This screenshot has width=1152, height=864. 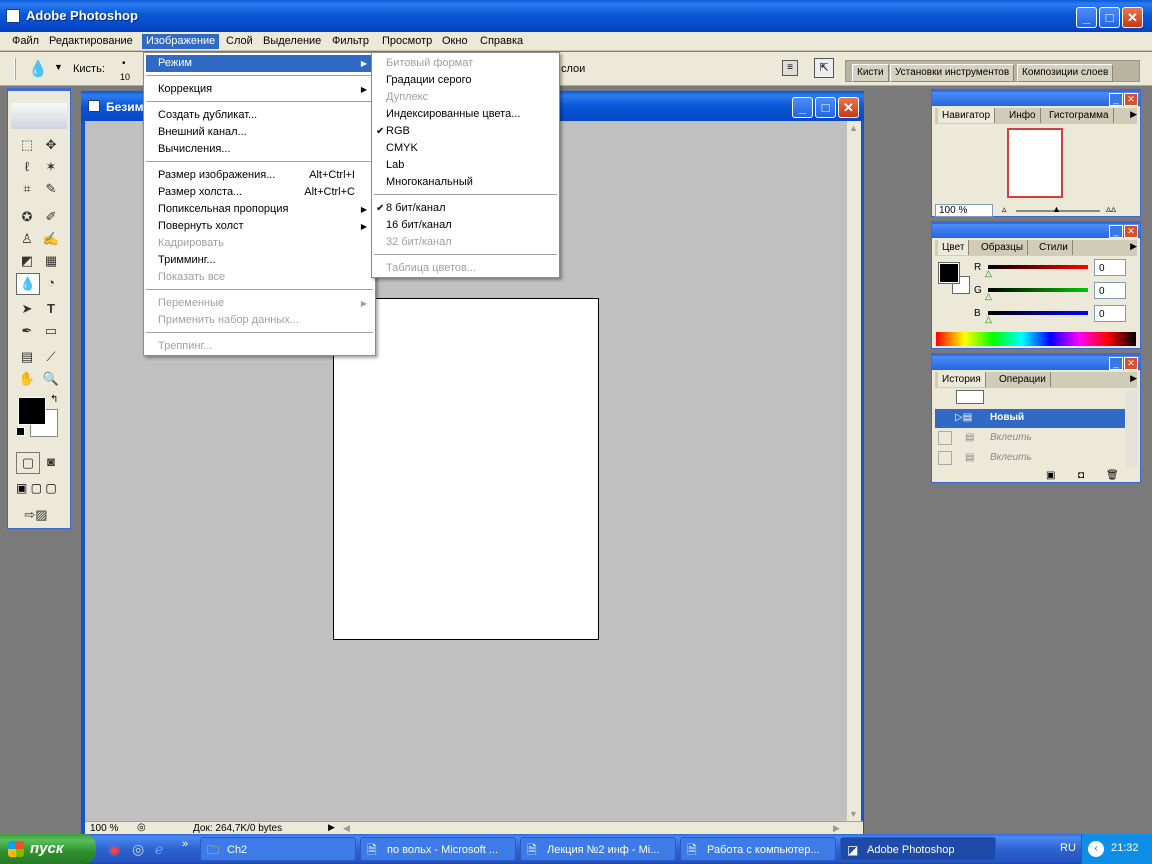 I want to click on screen-mode-icons: ▣ ▢ ▢, so click(x=36, y=488).